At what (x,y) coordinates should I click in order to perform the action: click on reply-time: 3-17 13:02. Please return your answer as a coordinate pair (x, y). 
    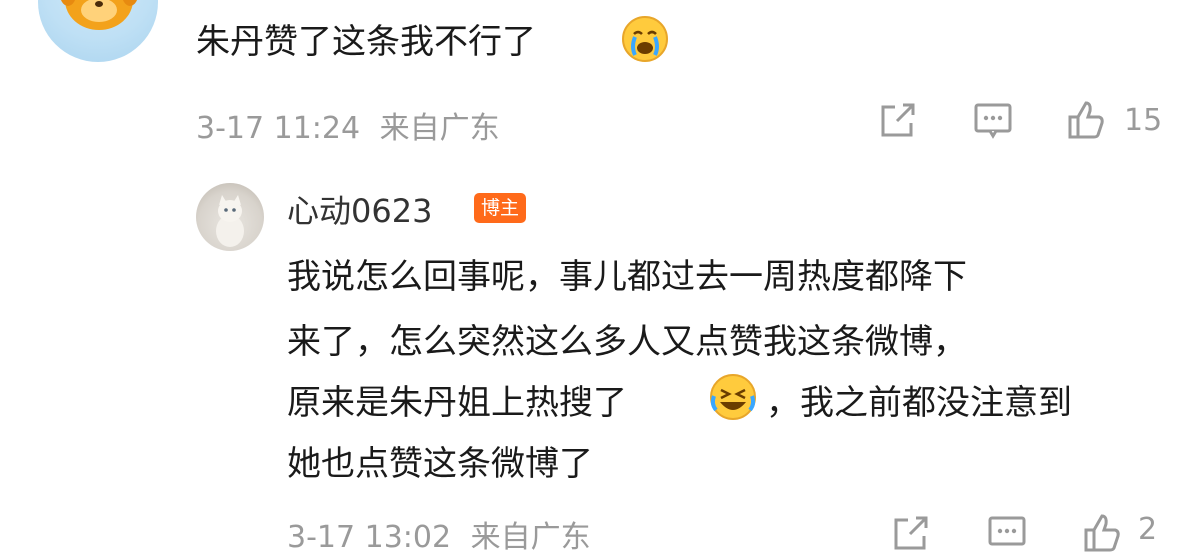
    Looking at the image, I should click on (369, 537).